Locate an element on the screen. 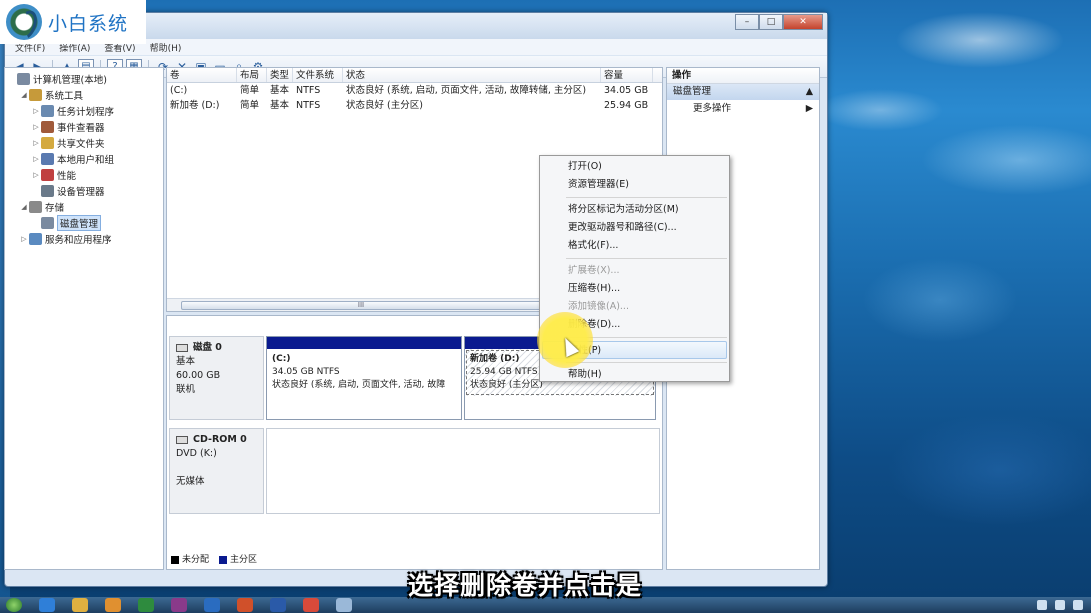 This screenshot has width=1091, height=613. tree-item-label: 磁盘管理 is located at coordinates (79, 223).